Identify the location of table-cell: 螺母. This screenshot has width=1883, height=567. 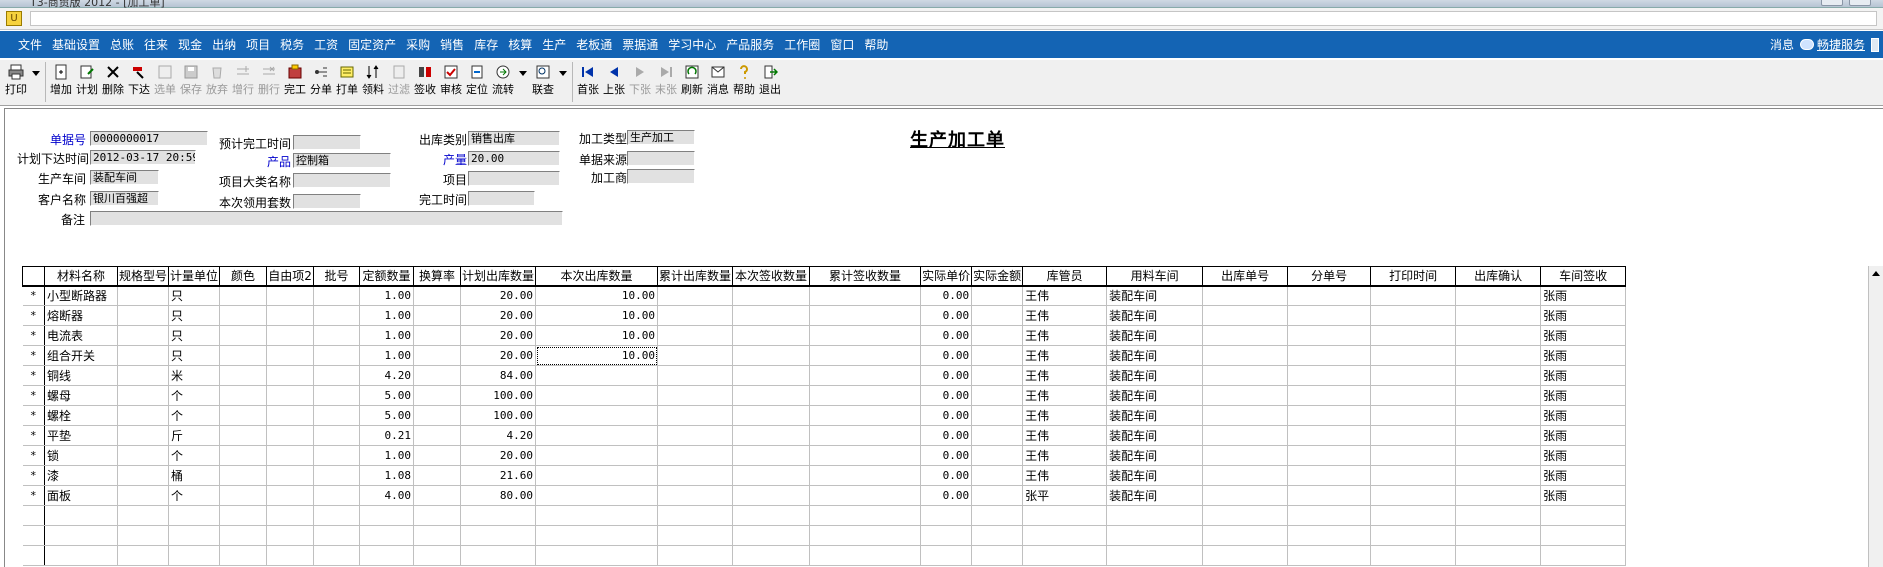
(81, 395).